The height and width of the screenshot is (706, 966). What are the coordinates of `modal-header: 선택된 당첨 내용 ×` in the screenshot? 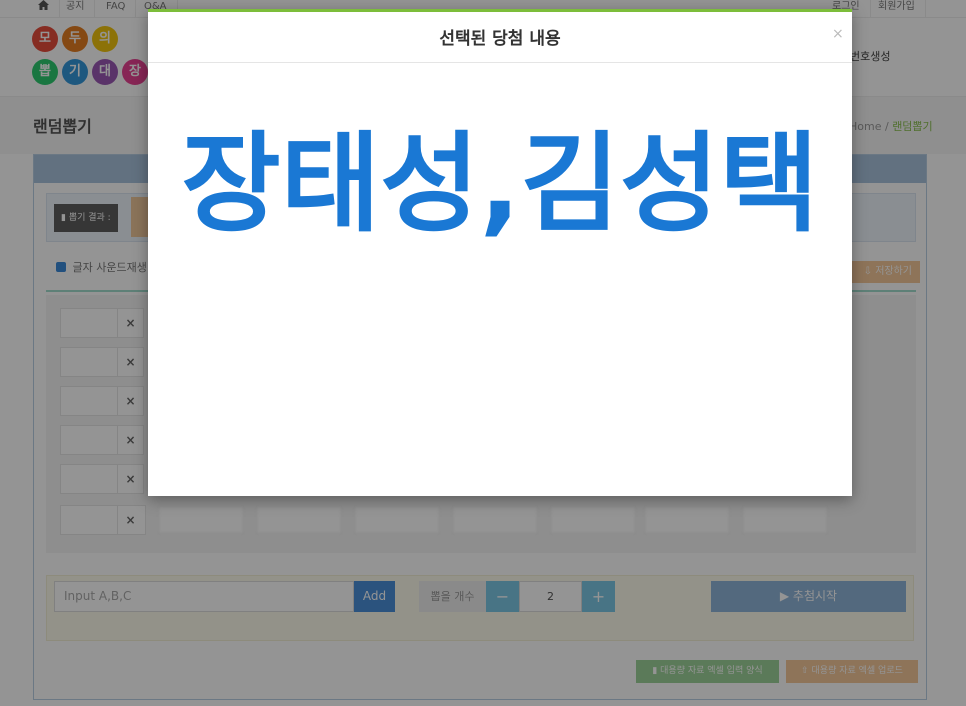 It's located at (500, 37).